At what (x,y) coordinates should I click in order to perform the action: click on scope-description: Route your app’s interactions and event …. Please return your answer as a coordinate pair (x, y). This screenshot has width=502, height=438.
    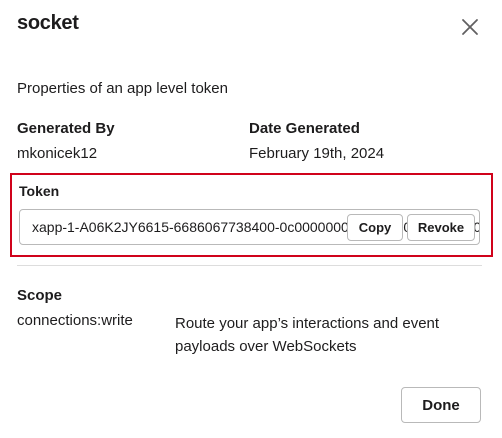
    Looking at the image, I should click on (307, 335).